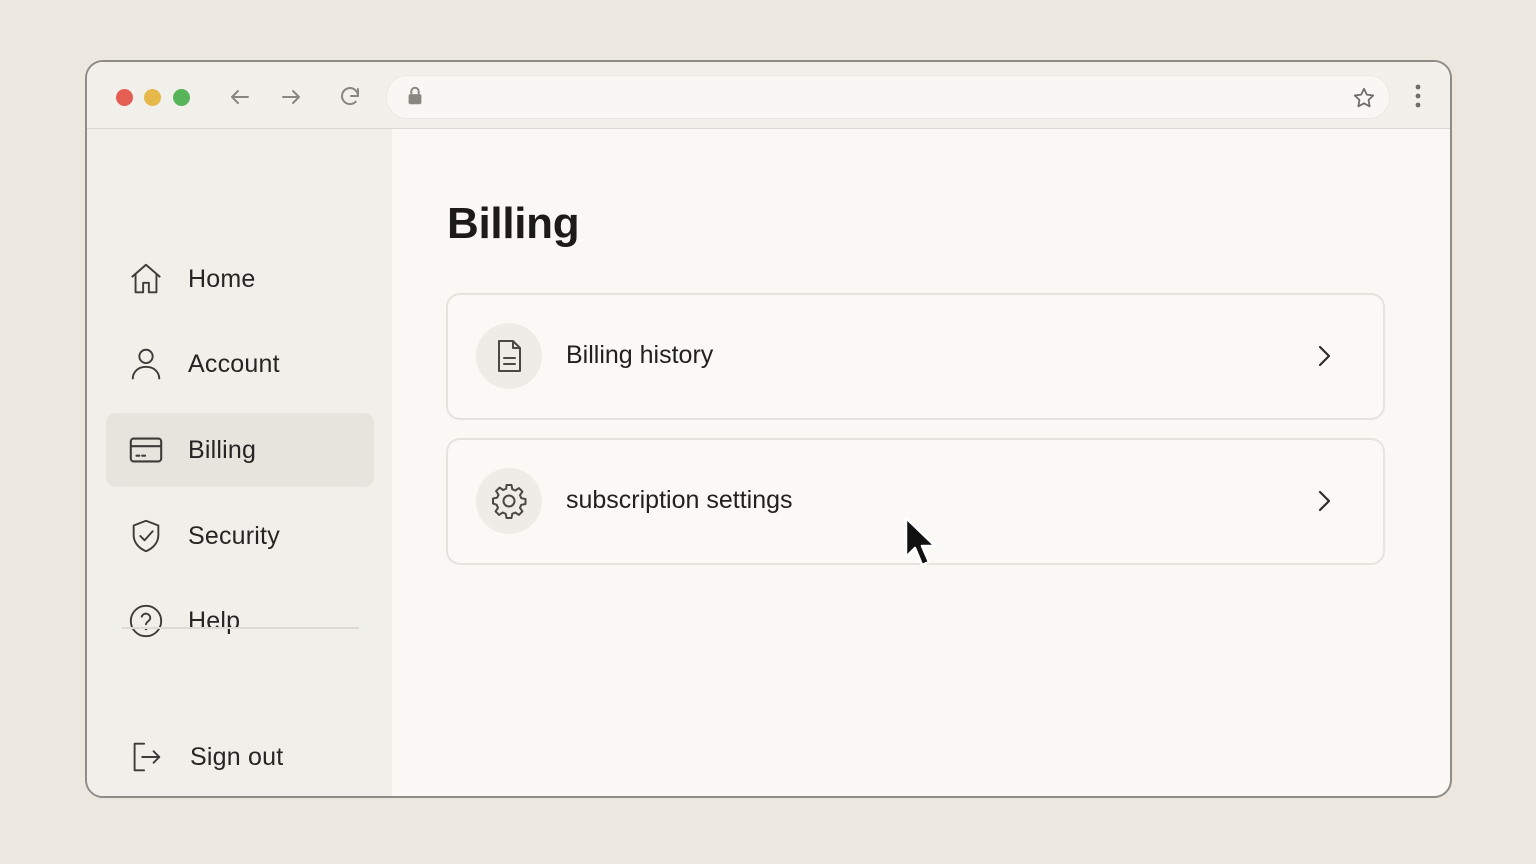 The height and width of the screenshot is (864, 1536). What do you see at coordinates (415, 95) in the screenshot?
I see `lock-icon` at bounding box center [415, 95].